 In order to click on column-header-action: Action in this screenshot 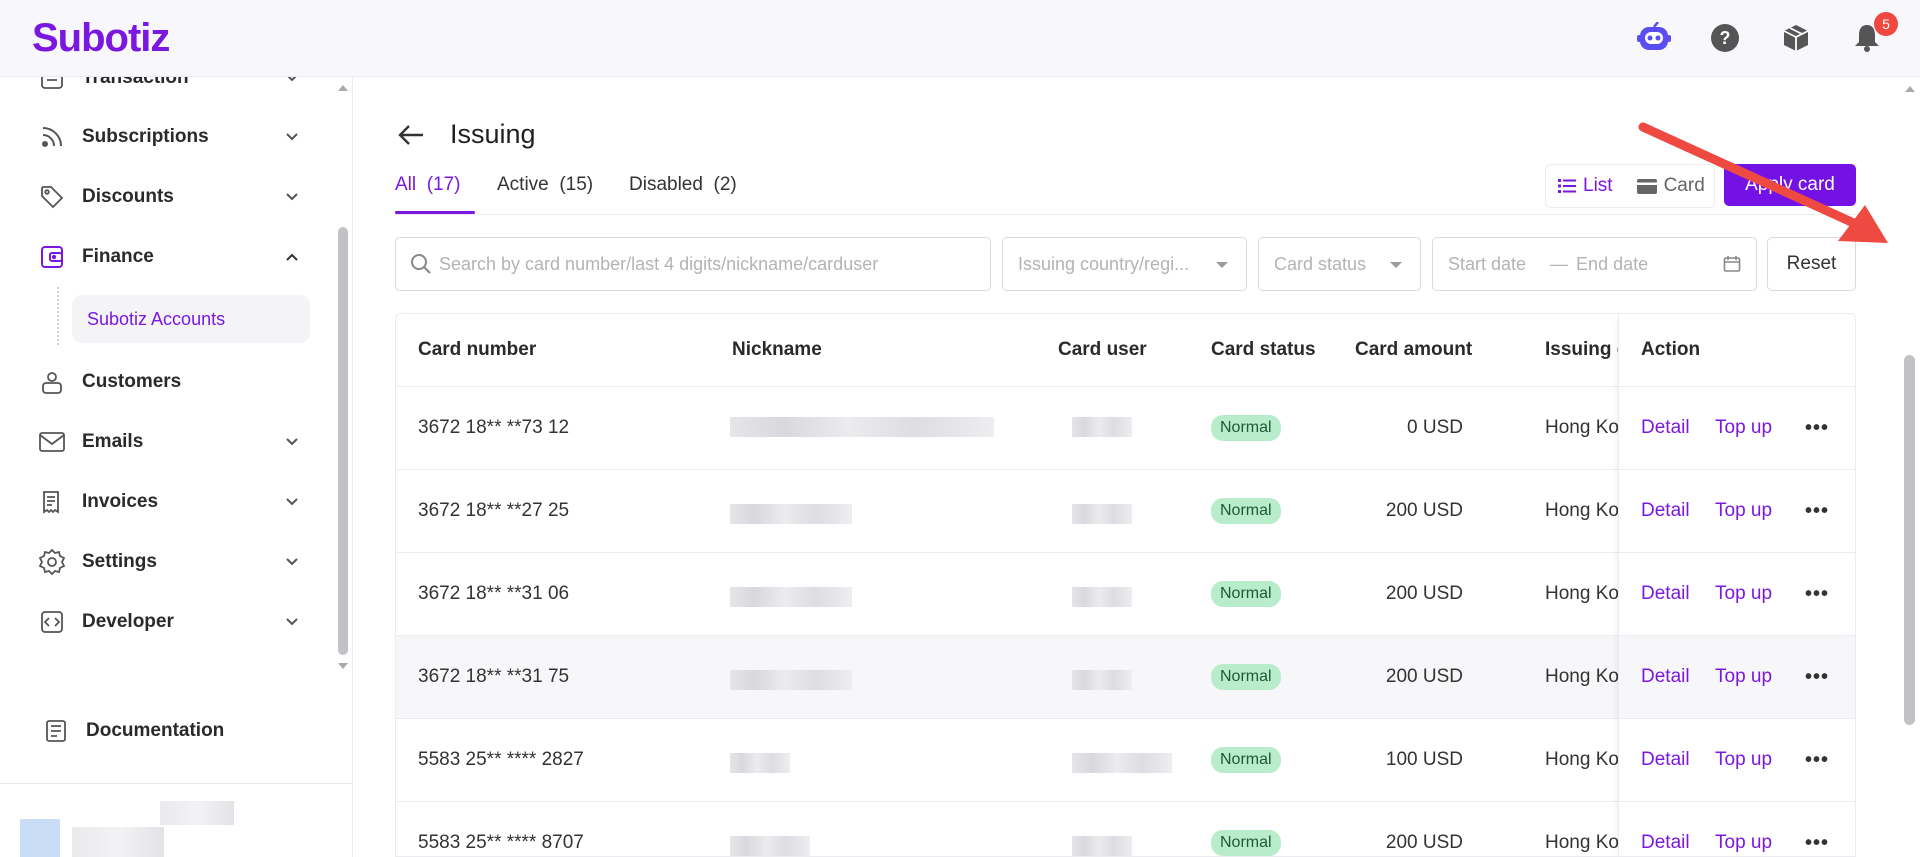, I will do `click(1671, 349)`.